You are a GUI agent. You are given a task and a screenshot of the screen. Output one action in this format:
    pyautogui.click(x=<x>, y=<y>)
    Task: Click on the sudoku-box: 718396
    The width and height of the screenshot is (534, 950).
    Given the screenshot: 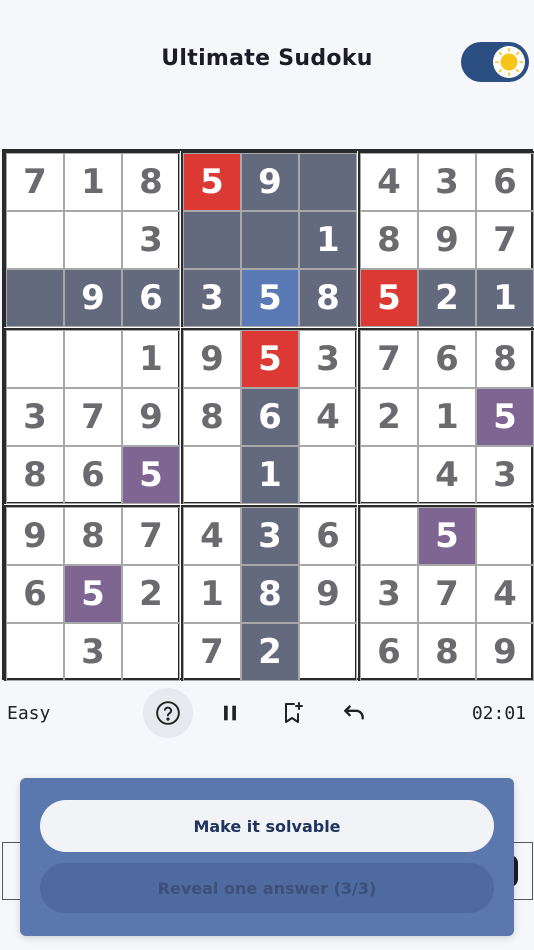 What is the action you would take?
    pyautogui.click(x=92, y=239)
    